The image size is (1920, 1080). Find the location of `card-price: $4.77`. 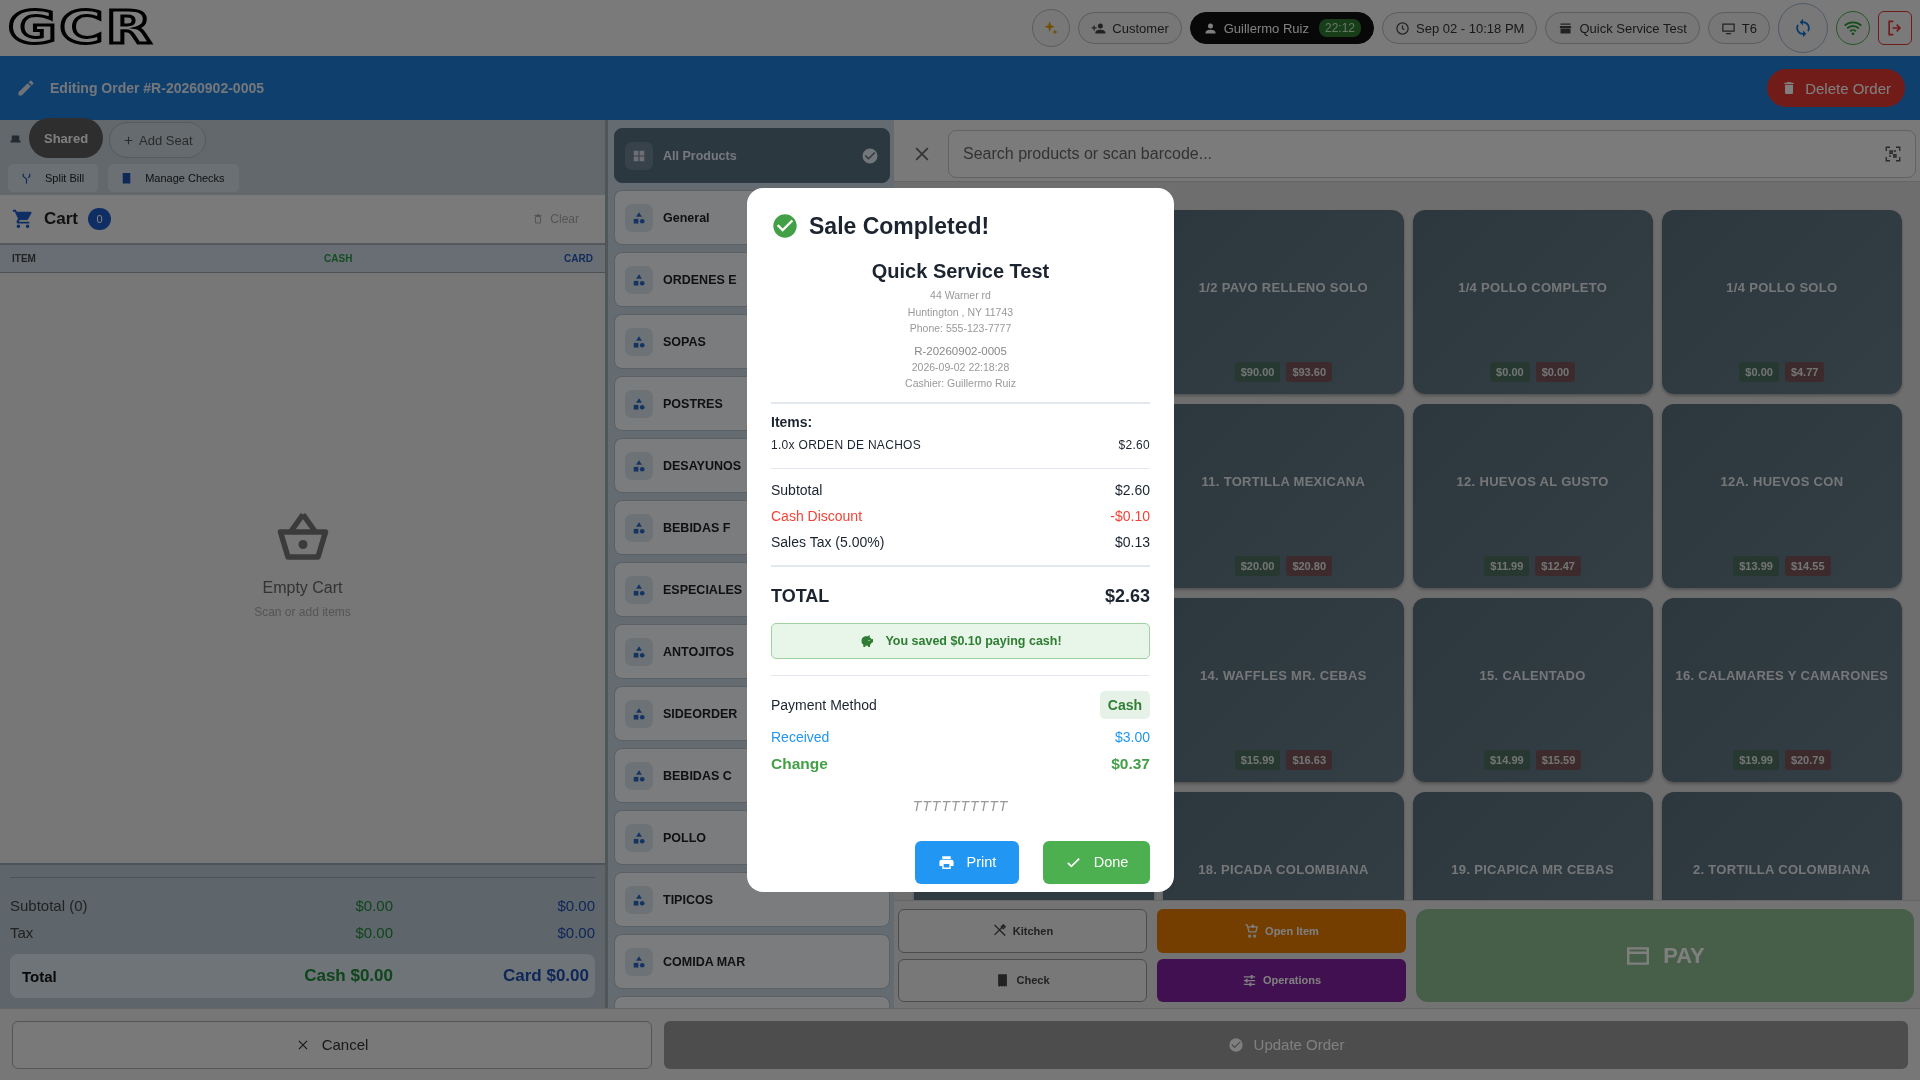

card-price: $4.77 is located at coordinates (1804, 372).